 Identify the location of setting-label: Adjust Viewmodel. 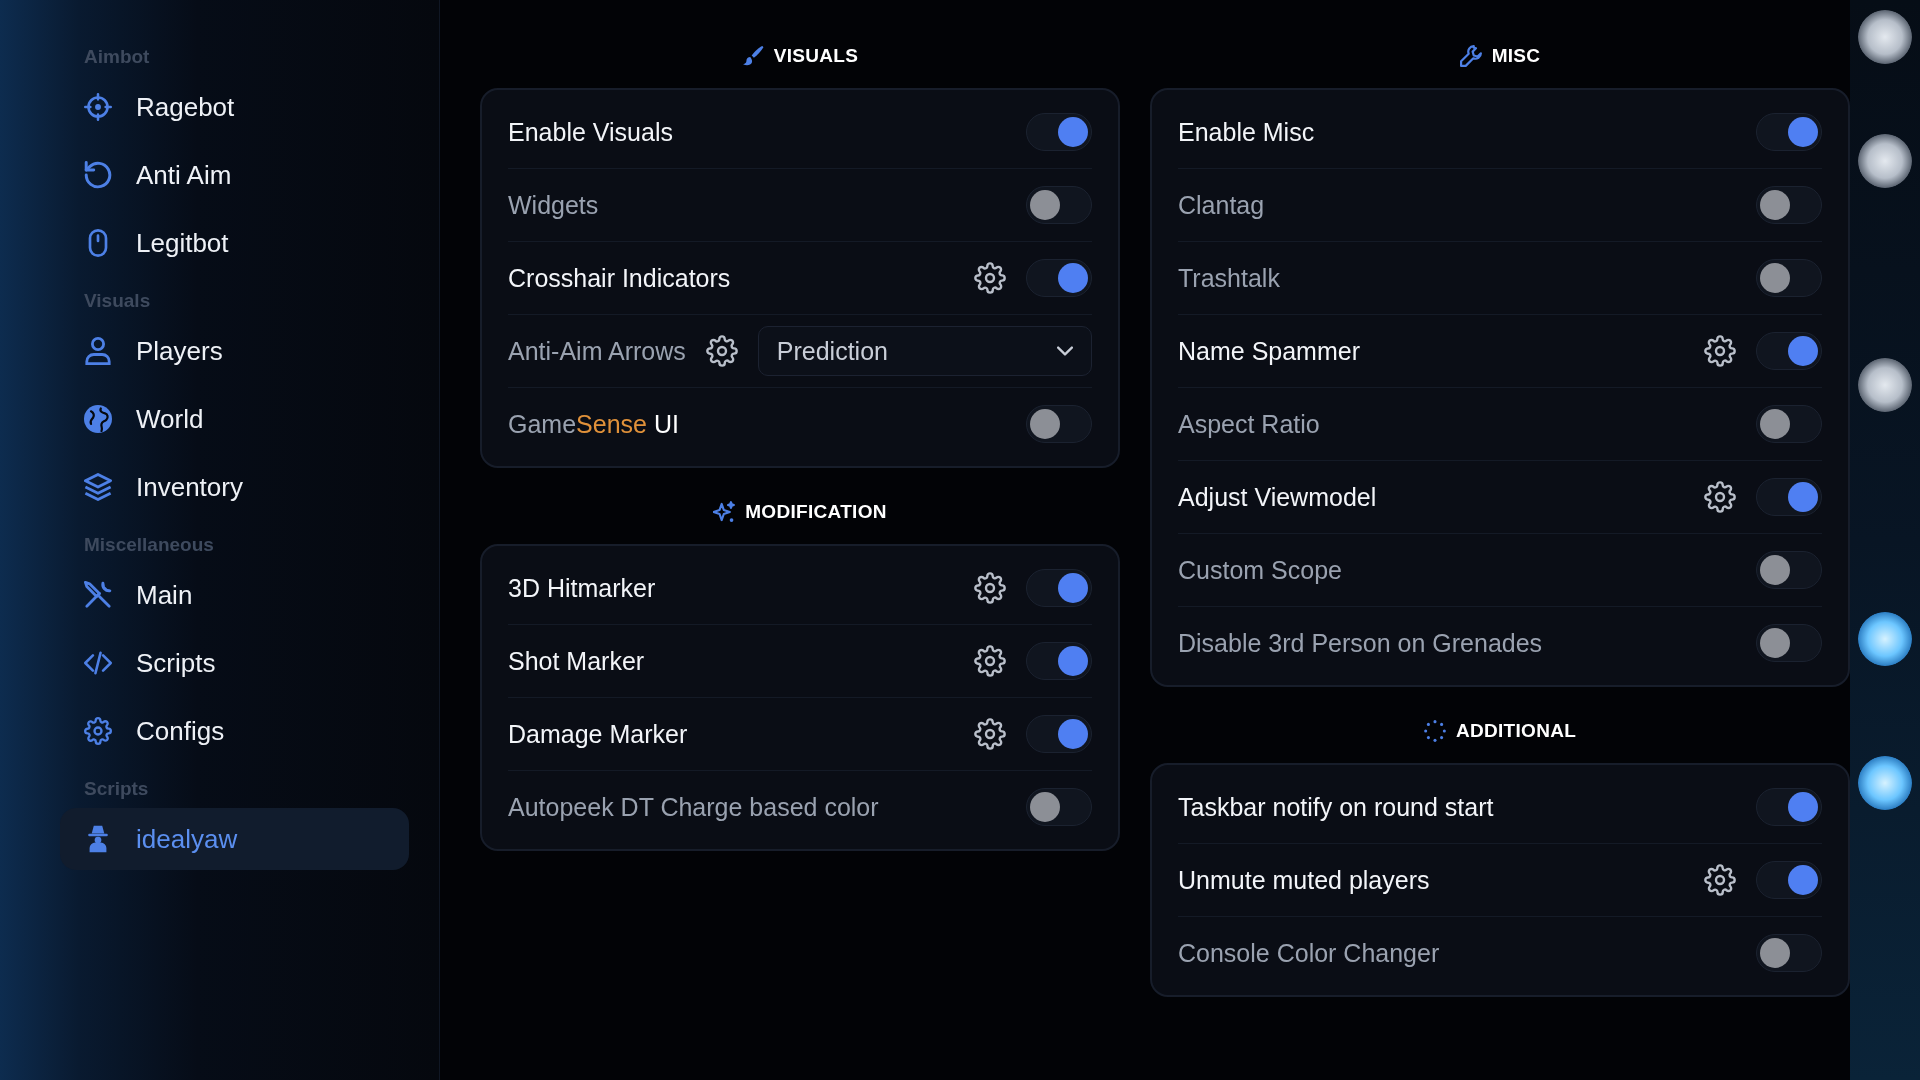
(1277, 497).